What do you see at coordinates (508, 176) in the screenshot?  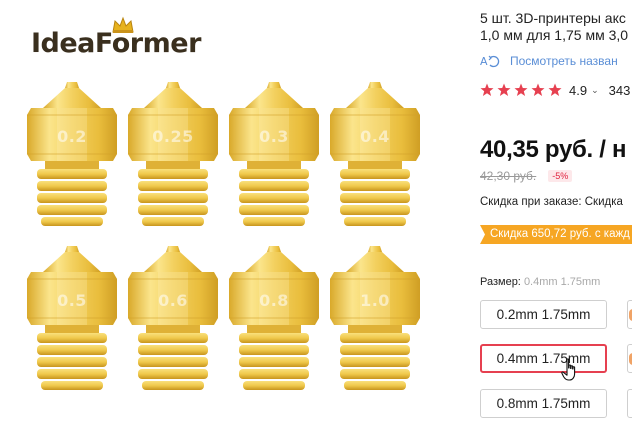 I see `old-price: 42,30 руб.` at bounding box center [508, 176].